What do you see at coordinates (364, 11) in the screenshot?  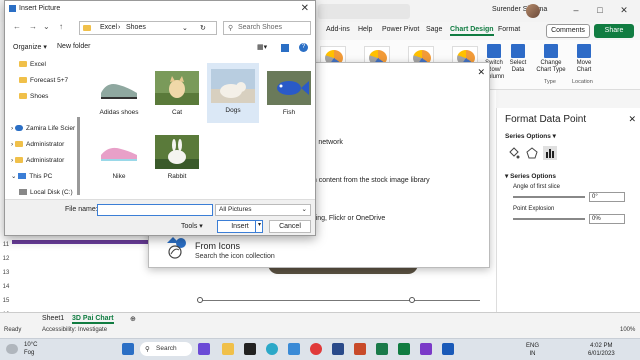 I see `excel-search-box` at bounding box center [364, 11].